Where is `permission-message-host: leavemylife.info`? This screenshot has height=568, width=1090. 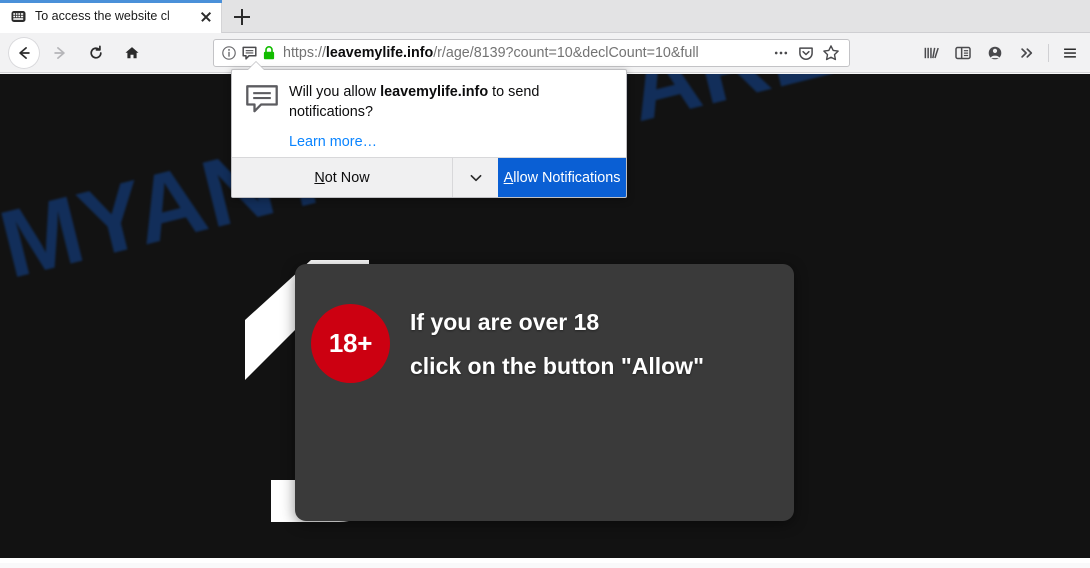 permission-message-host: leavemylife.info is located at coordinates (434, 92).